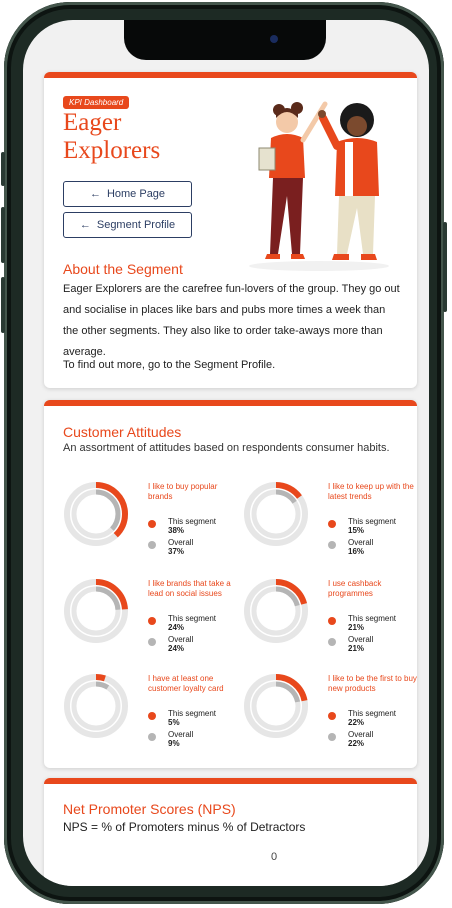 The image size is (452, 908). Describe the element at coordinates (356, 627) in the screenshot. I see `segment-value: 21%` at that location.